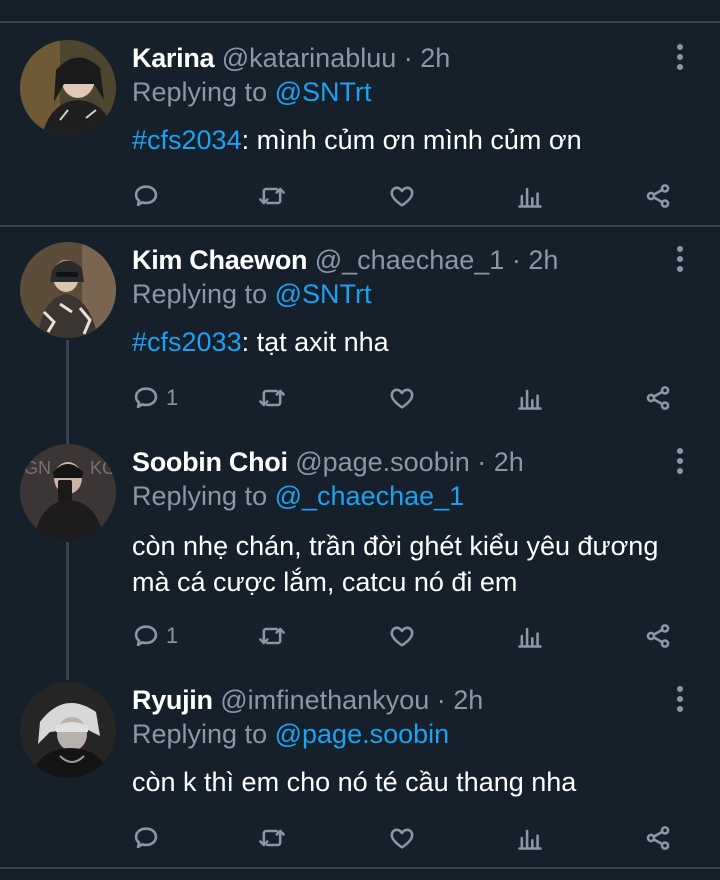  Describe the element at coordinates (324, 700) in the screenshot. I see `user-handle: @imfinethankyou` at that location.